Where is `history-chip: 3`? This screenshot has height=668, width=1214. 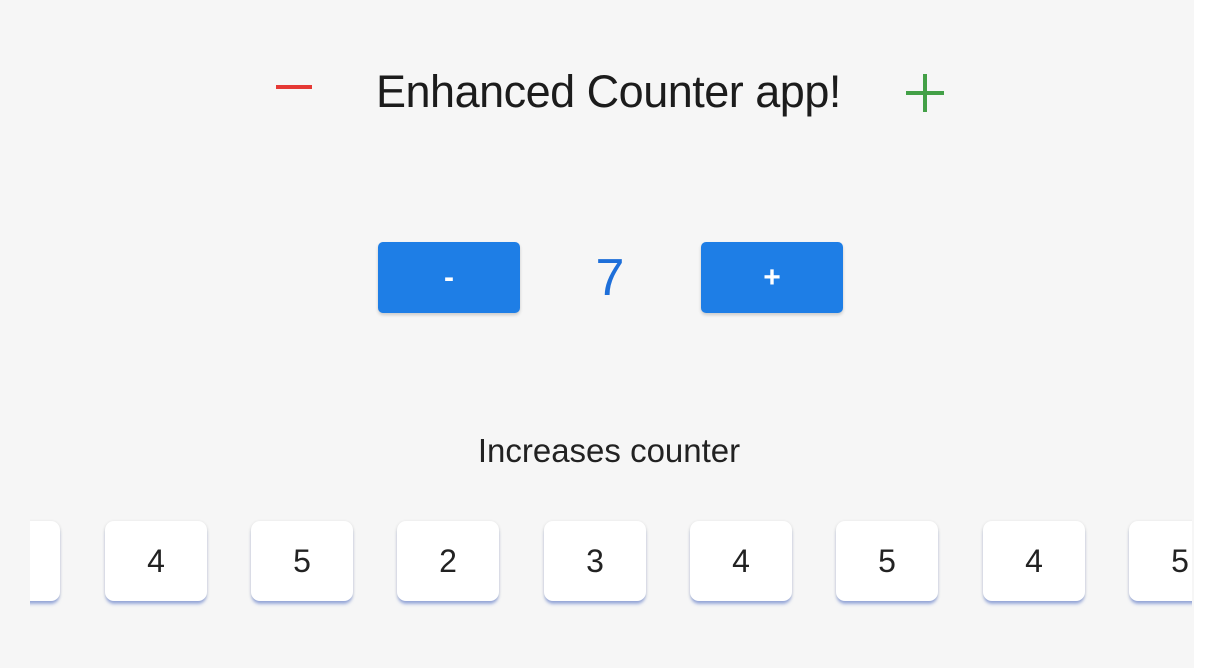 history-chip: 3 is located at coordinates (595, 561).